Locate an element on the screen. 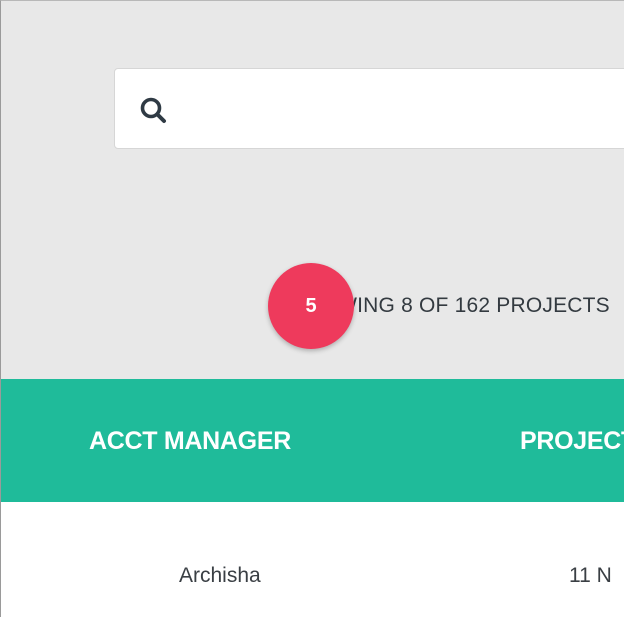  cell-project: 11 N is located at coordinates (590, 575).